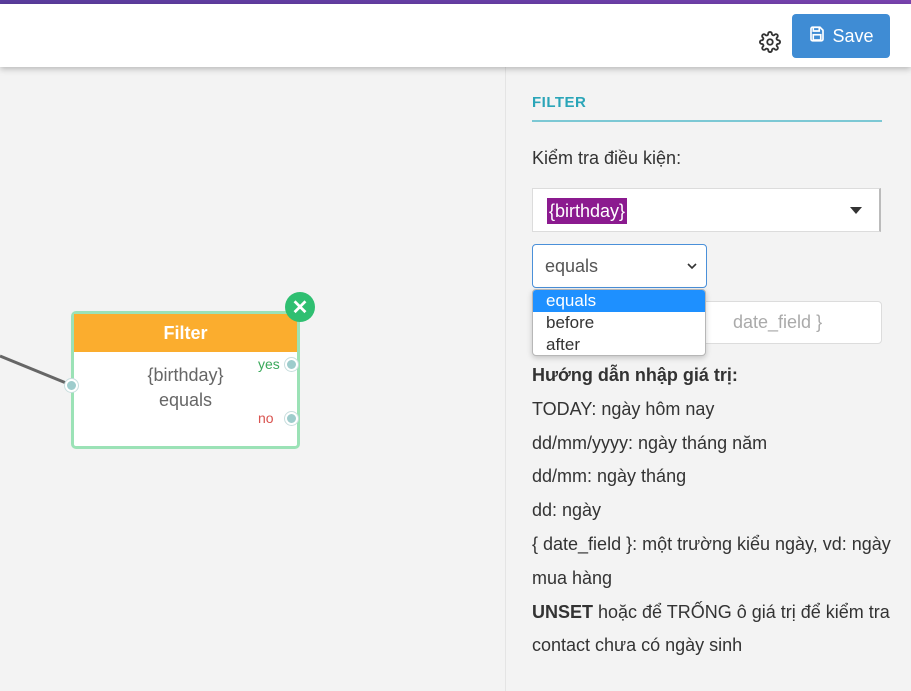  I want to click on filter-node: Filter {birthday} equals, so click(185, 380).